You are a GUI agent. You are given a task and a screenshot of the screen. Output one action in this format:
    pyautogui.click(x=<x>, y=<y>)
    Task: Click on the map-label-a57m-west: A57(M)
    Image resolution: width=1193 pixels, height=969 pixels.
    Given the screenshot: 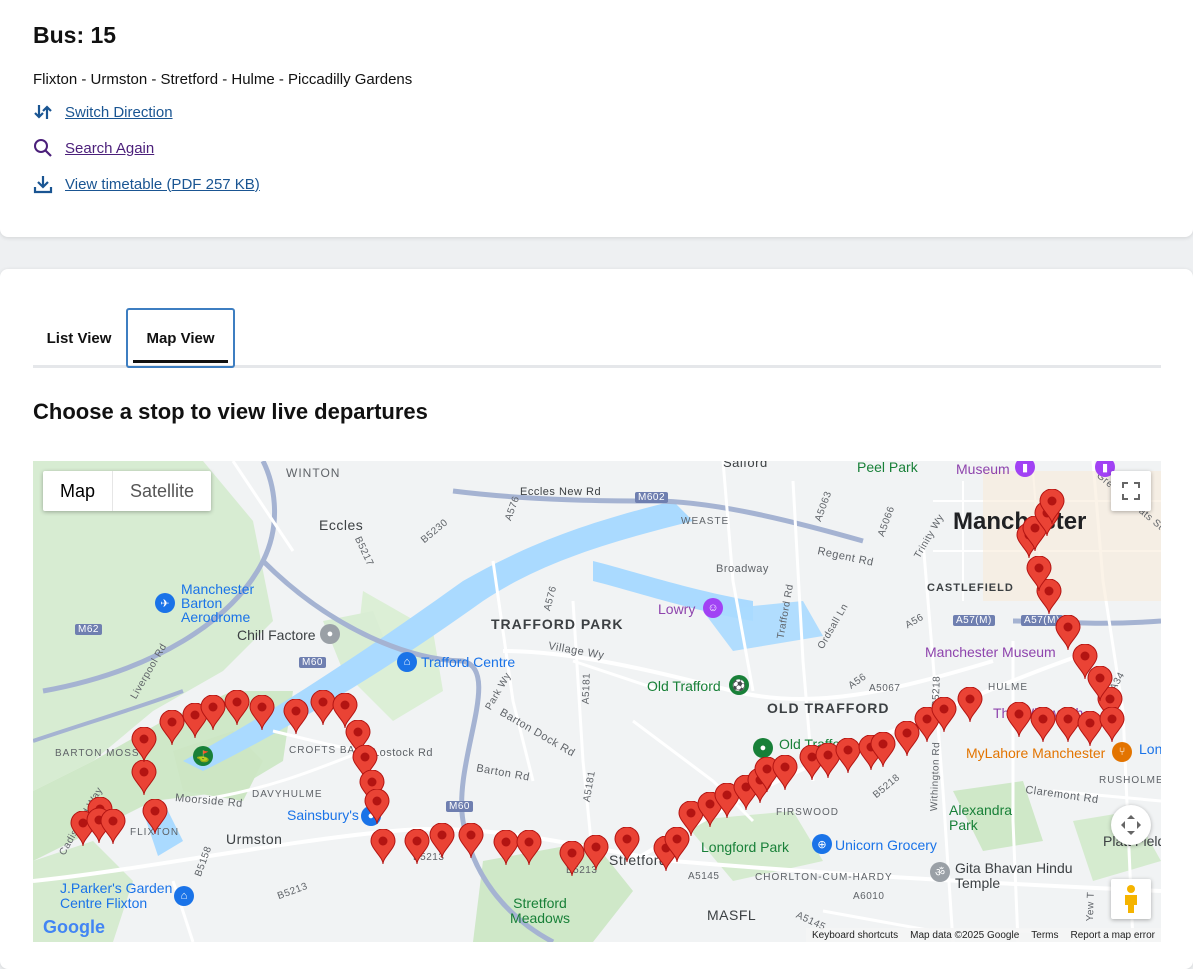 What is the action you would take?
    pyautogui.click(x=974, y=620)
    